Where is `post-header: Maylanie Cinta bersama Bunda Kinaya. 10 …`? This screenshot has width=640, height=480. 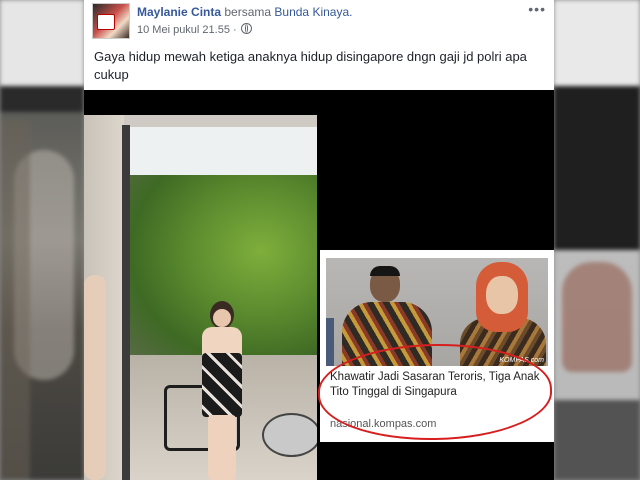 post-header: Maylanie Cinta bersama Bunda Kinaya. 10 … is located at coordinates (319, 20).